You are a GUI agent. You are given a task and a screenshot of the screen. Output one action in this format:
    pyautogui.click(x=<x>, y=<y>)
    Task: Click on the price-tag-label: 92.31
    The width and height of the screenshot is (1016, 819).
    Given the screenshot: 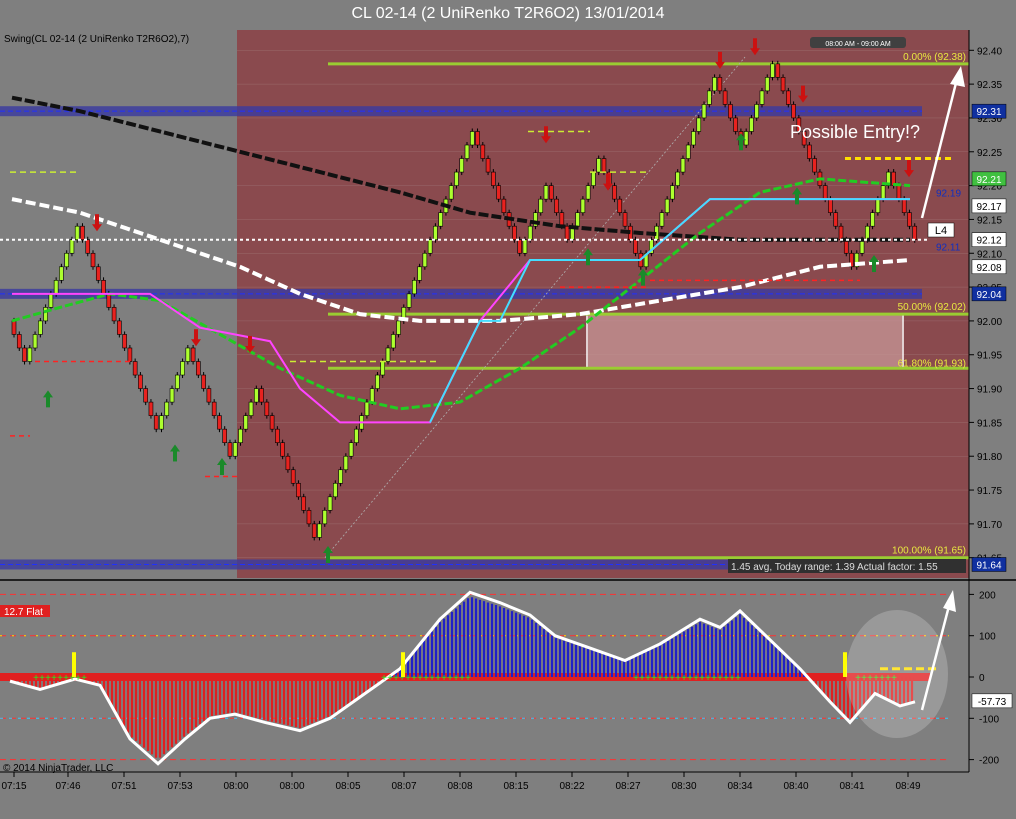 What is the action you would take?
    pyautogui.click(x=988, y=112)
    